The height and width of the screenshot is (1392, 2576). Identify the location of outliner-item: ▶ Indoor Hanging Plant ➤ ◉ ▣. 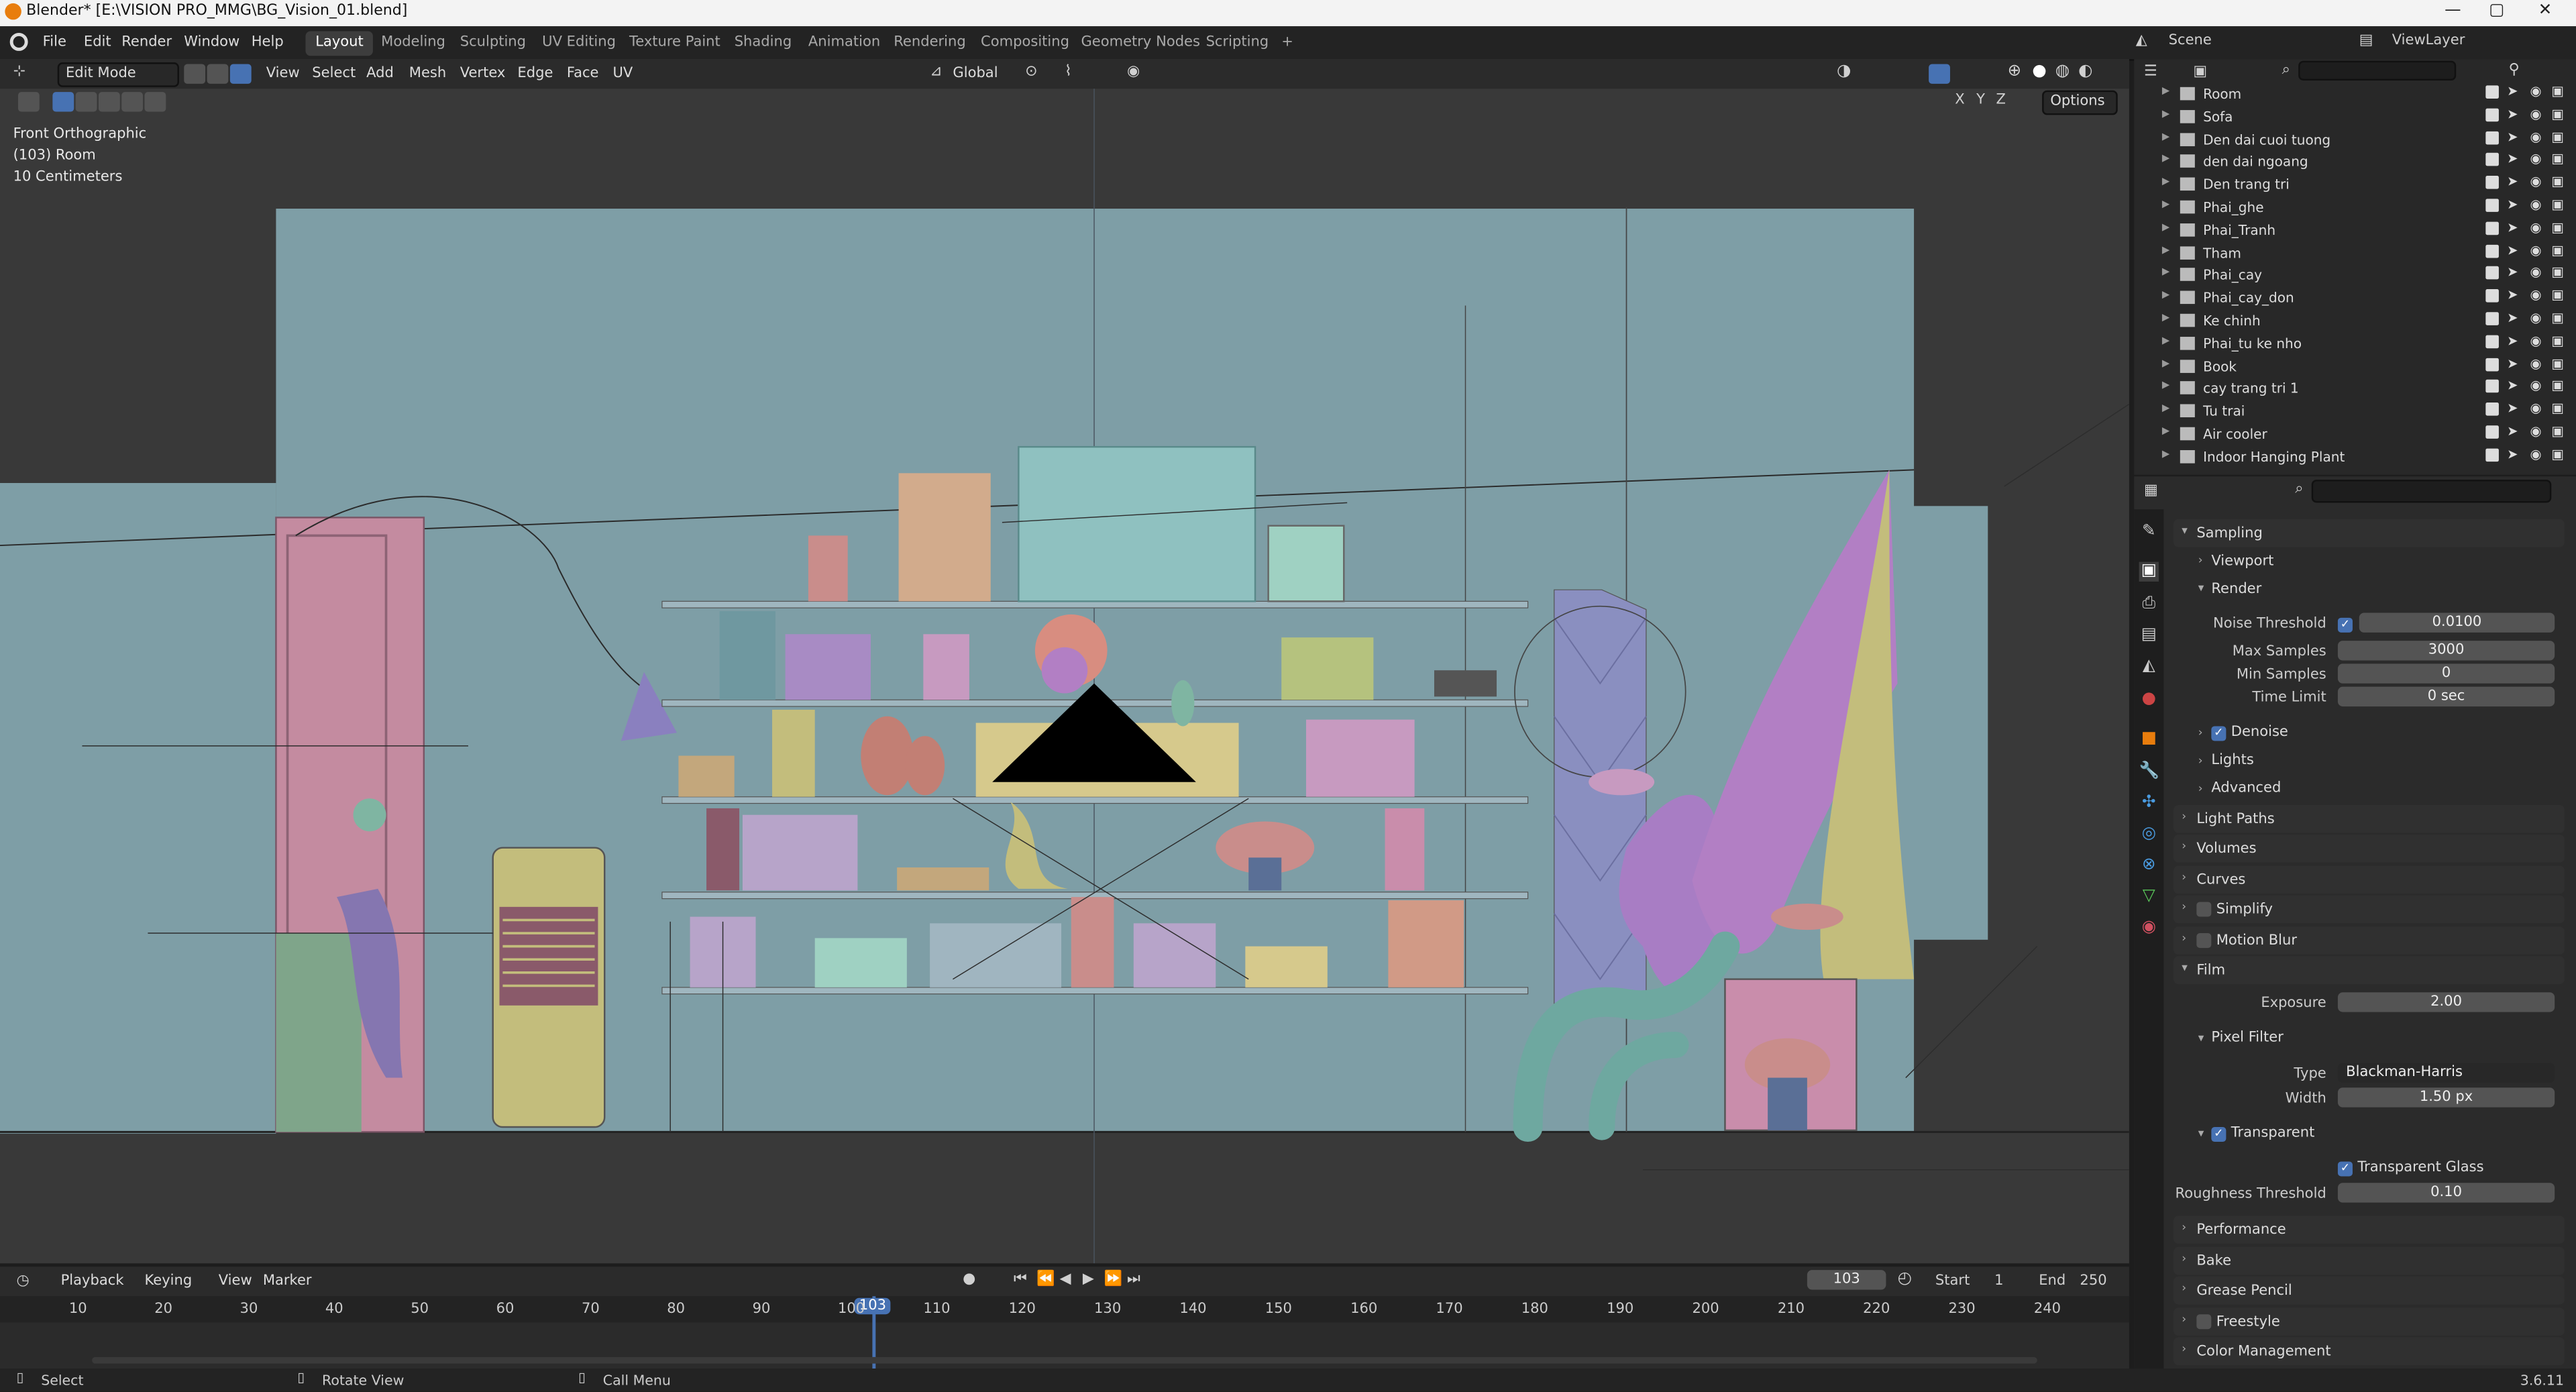
(2355, 456).